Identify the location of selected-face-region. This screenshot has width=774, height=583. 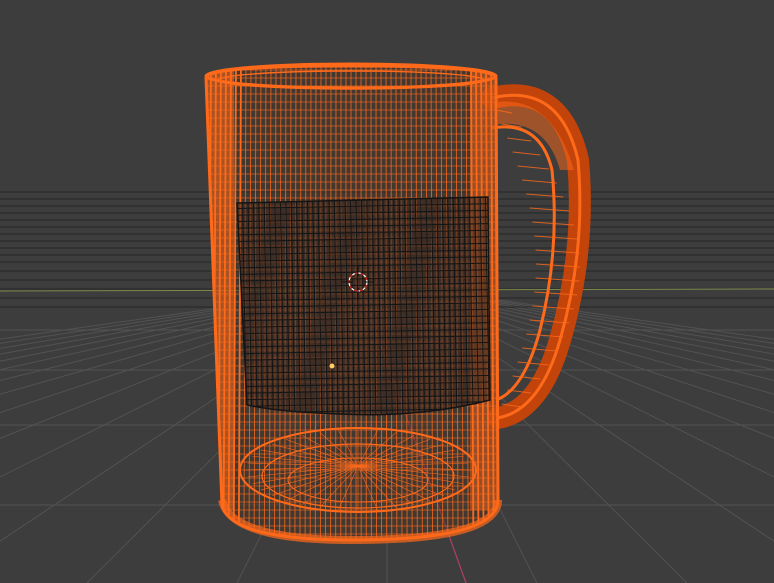
(365, 310).